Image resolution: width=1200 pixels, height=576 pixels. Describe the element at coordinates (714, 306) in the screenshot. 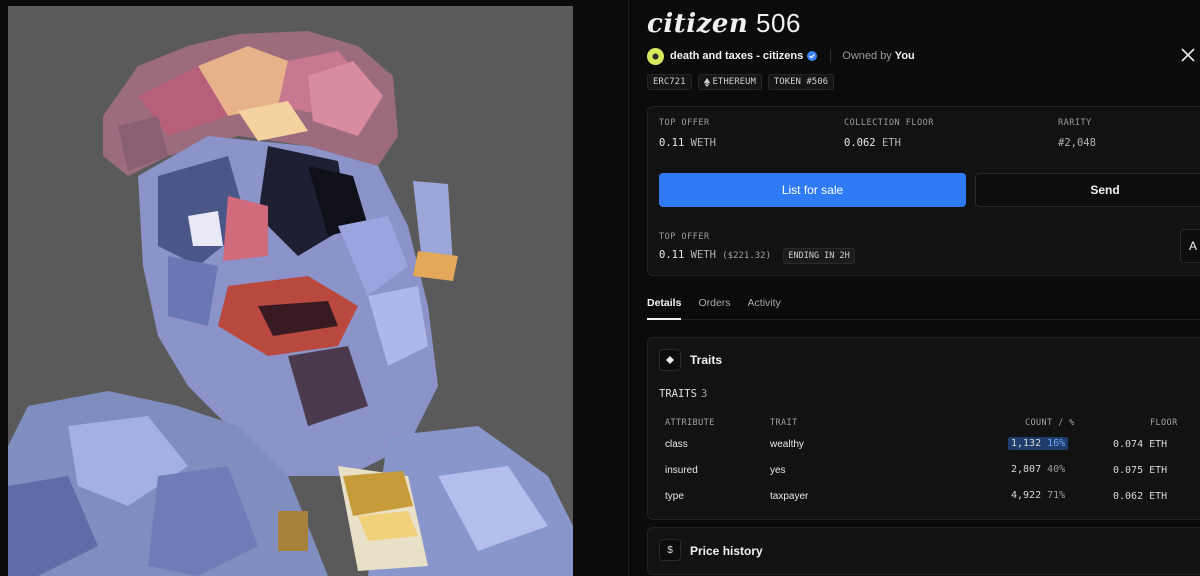

I see `tab-orders: Orders` at that location.